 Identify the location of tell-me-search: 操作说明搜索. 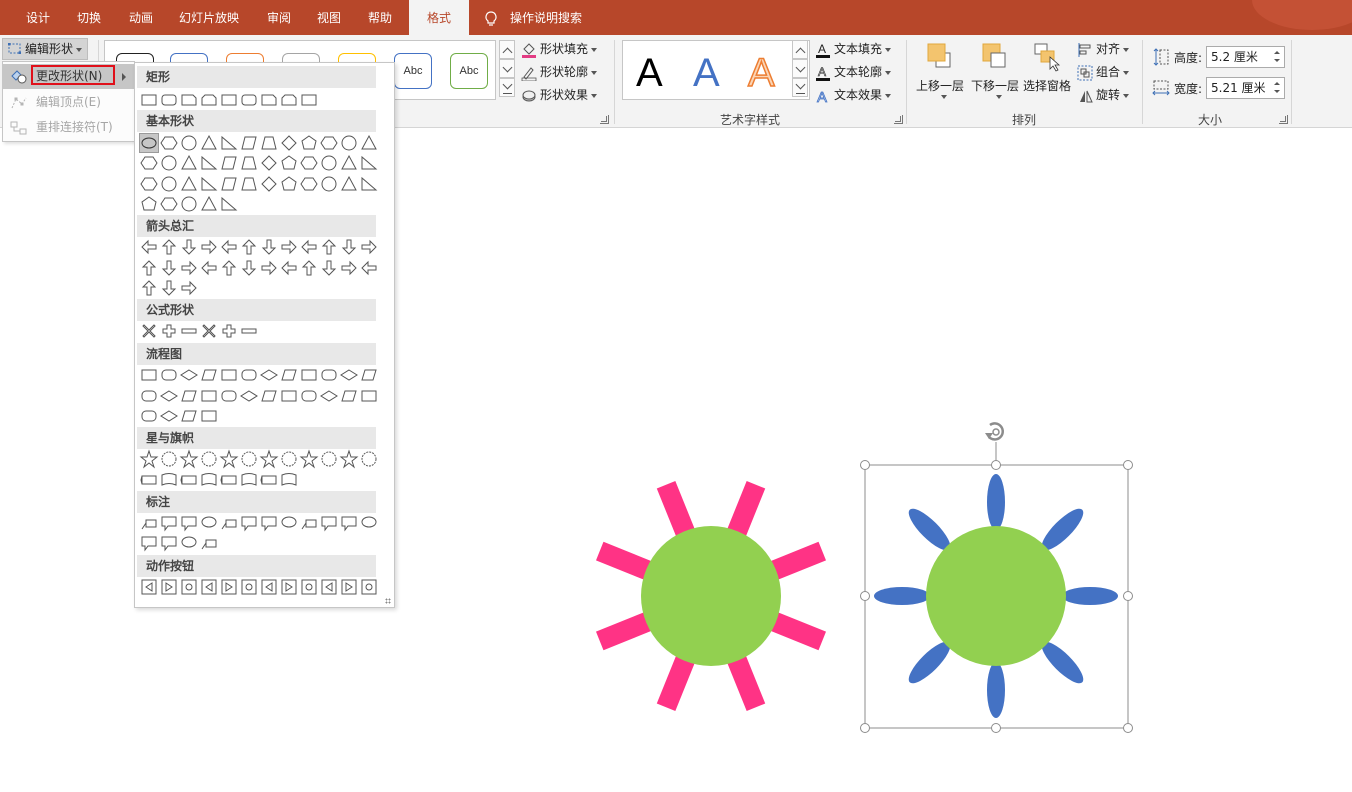
(539, 17).